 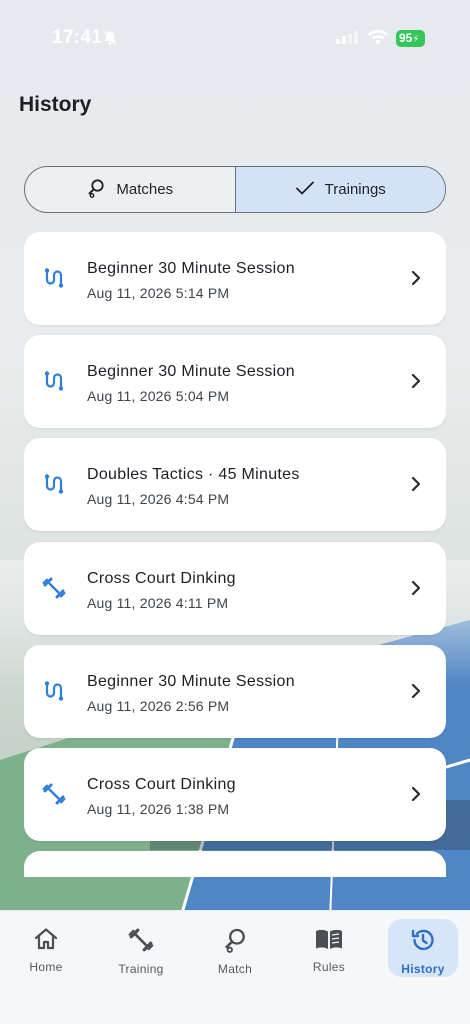 I want to click on bottom-tab-bar: Home Training Match Rules History, so click(x=235, y=967).